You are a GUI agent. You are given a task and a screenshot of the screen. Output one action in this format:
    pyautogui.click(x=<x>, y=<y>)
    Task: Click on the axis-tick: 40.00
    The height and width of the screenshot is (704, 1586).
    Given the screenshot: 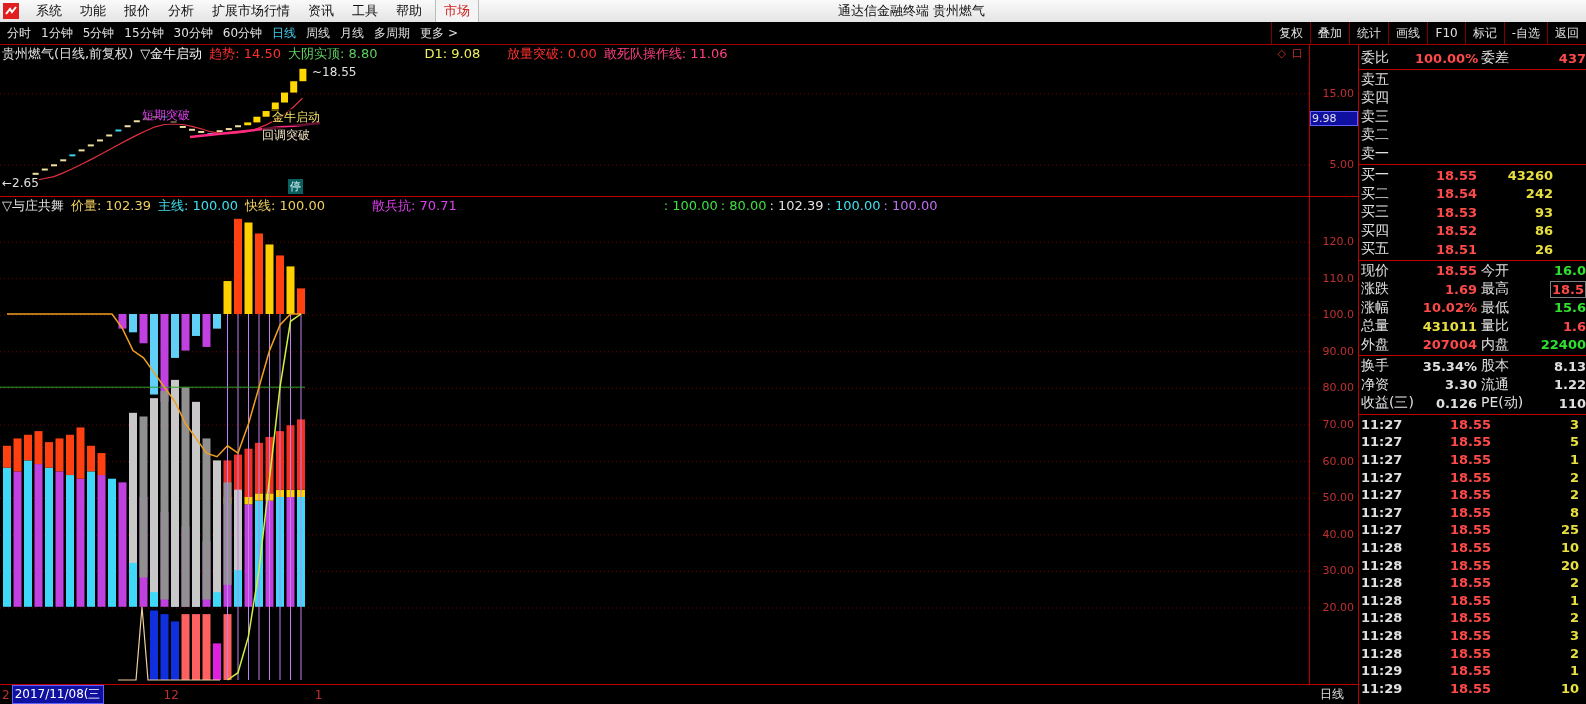 What is the action you would take?
    pyautogui.click(x=1338, y=534)
    